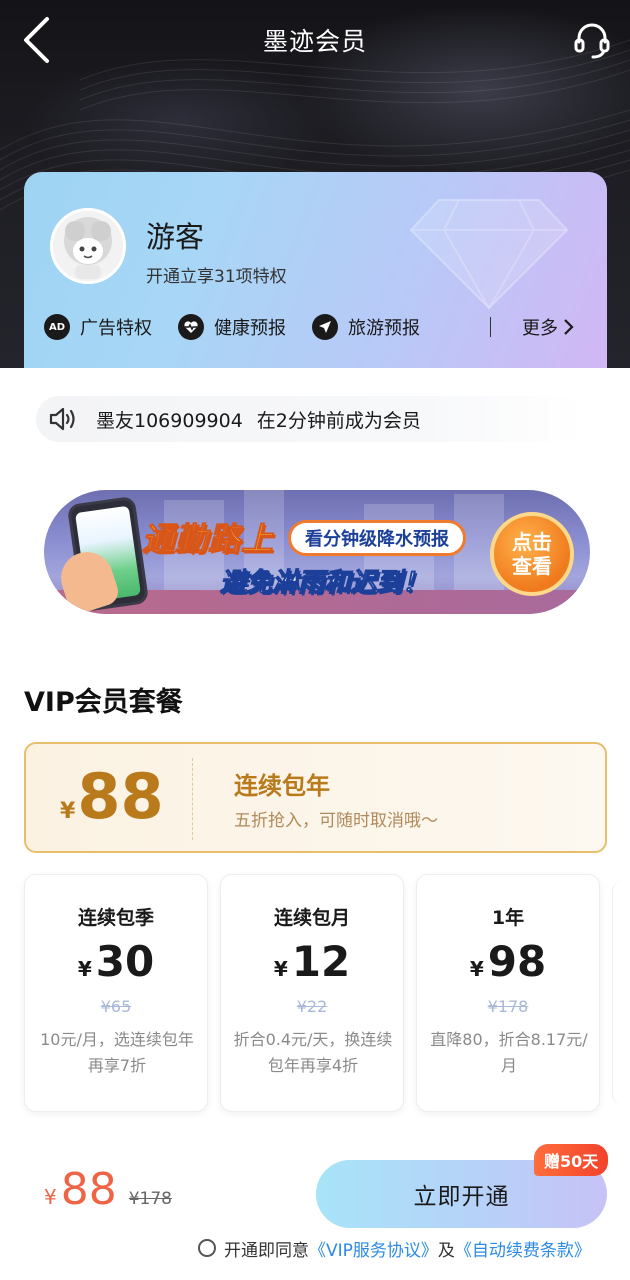 The image size is (630, 1280). I want to click on diamond-icon, so click(489, 254).